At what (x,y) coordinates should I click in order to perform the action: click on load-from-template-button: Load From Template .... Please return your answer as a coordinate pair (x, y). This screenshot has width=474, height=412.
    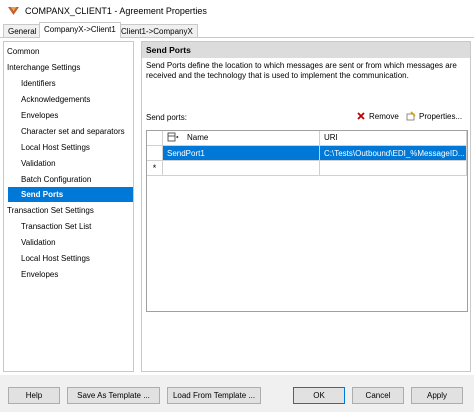
    Looking at the image, I should click on (214, 395).